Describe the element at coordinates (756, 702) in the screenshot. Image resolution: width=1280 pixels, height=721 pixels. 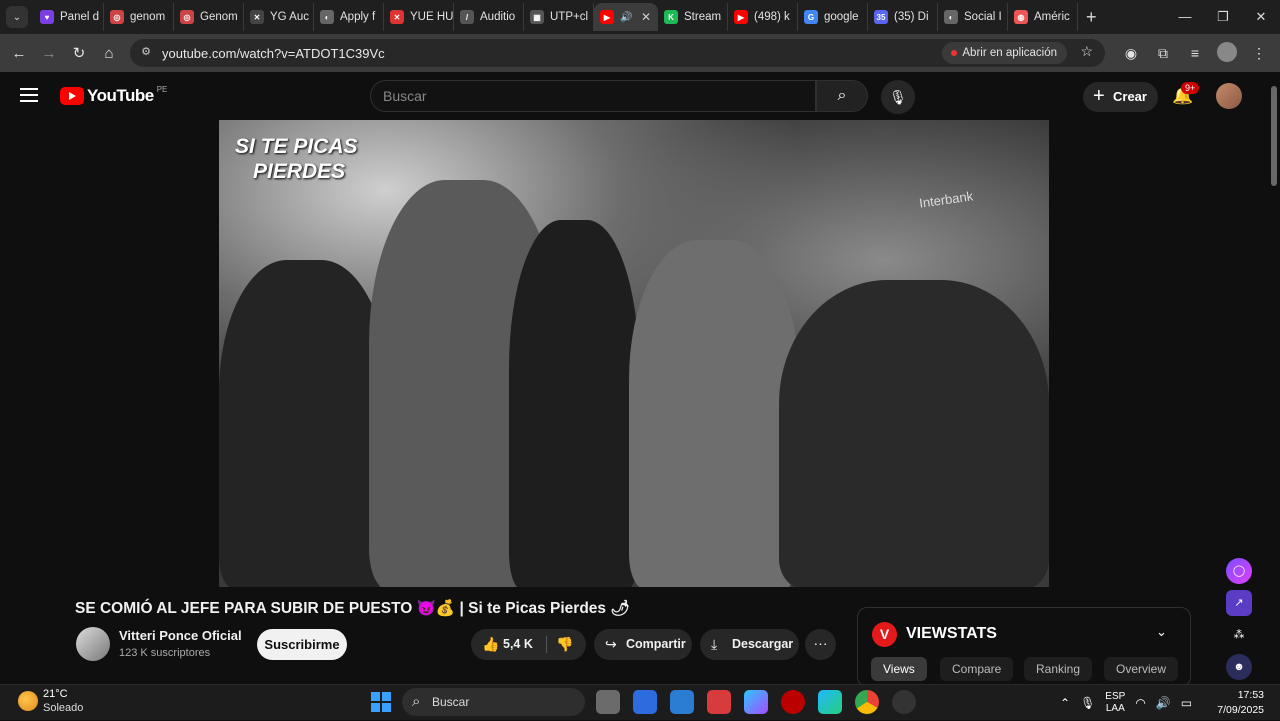
I see `copilot-icon` at that location.